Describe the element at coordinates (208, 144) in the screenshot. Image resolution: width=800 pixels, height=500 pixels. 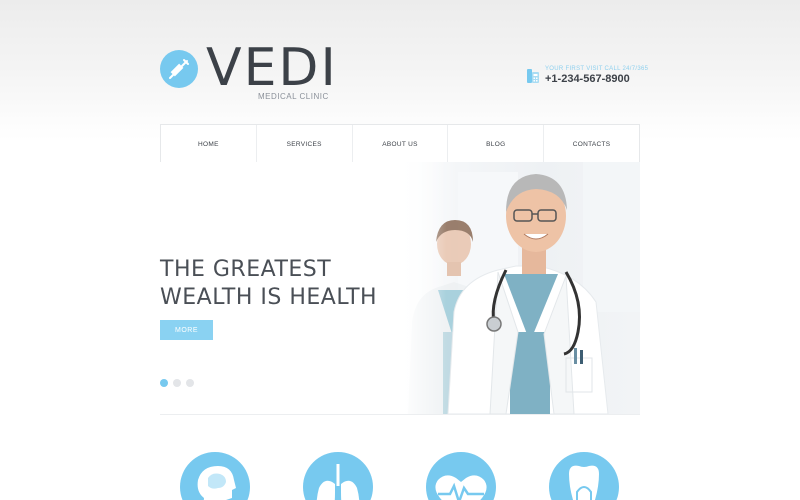
I see `nav-item-home: HOME` at that location.